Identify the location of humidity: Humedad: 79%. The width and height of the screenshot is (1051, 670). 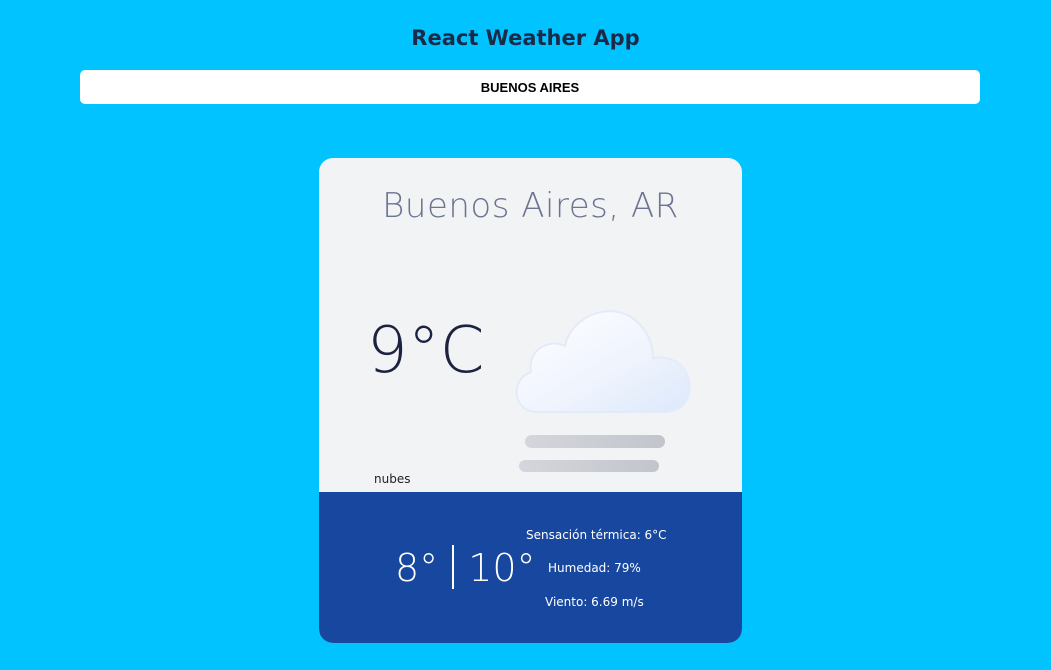
(594, 568).